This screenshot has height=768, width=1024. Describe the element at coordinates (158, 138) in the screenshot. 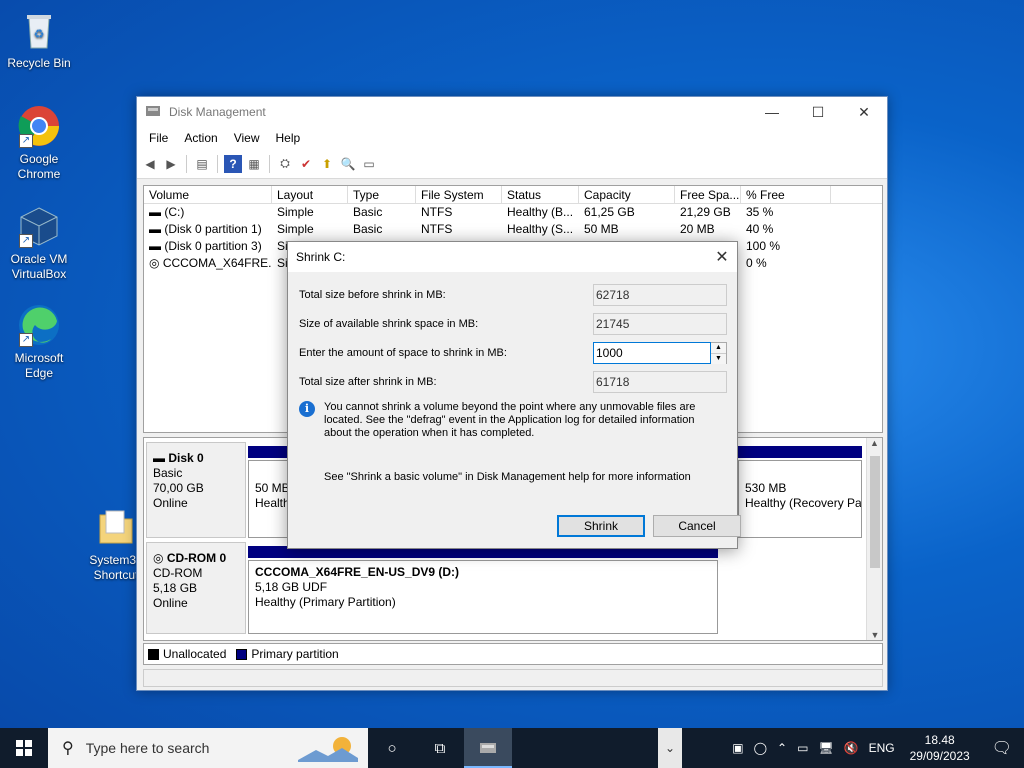

I see `menu-file: File` at that location.